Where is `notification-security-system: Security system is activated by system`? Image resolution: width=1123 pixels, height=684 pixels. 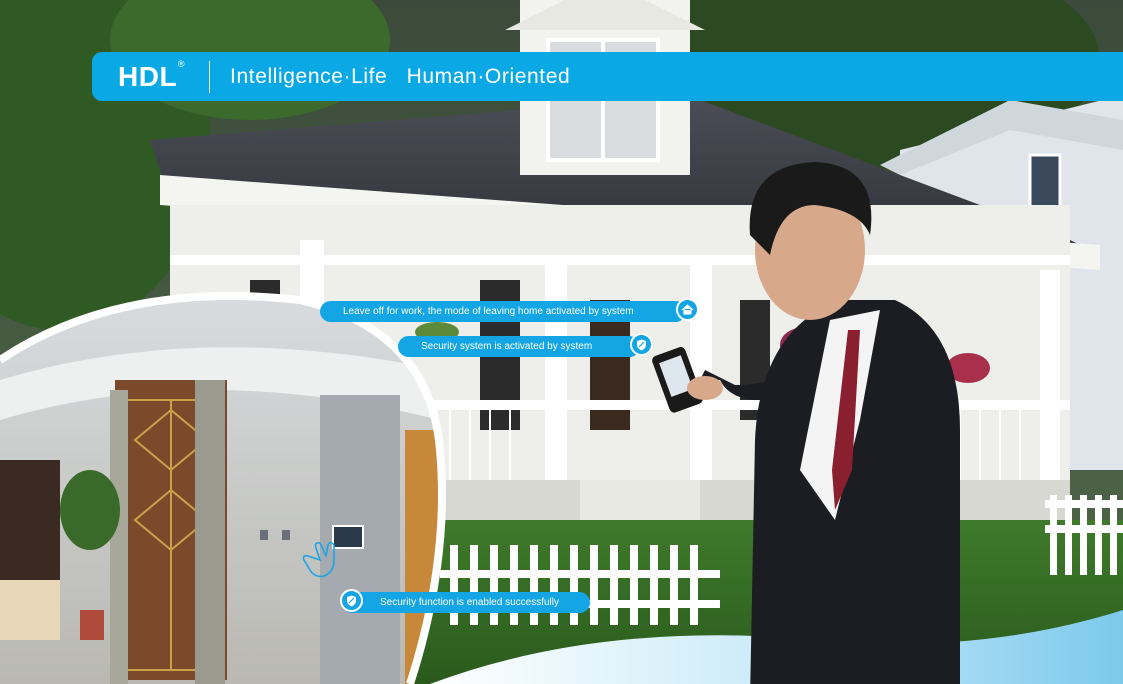 notification-security-system: Security system is activated by system is located at coordinates (525, 345).